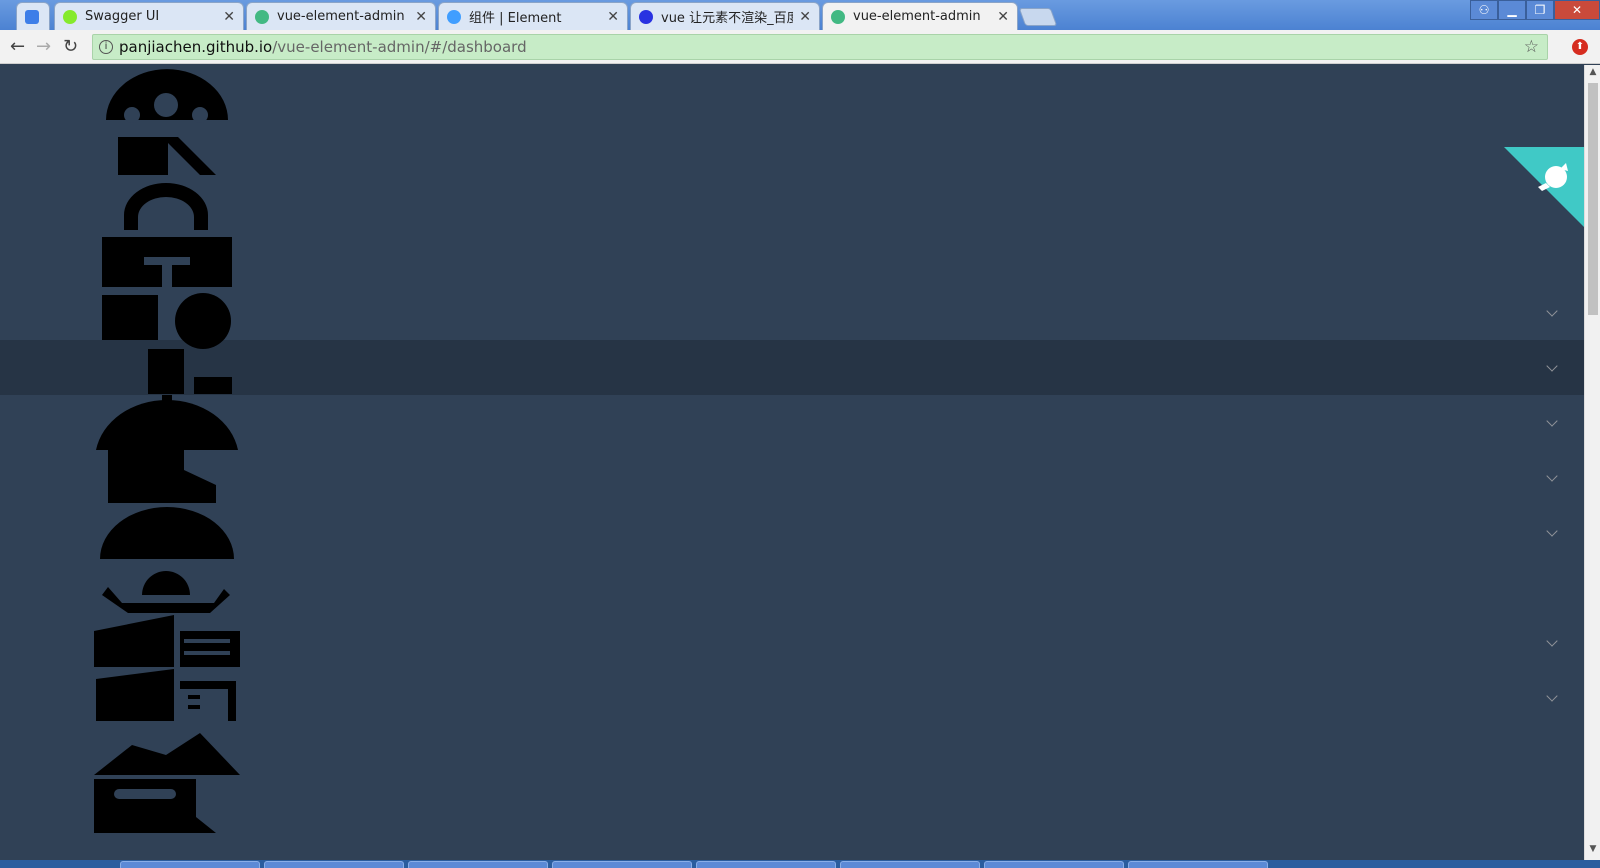 This screenshot has height=868, width=1600. I want to click on browser-tab-vue-admin: vue-element-admin ✕, so click(341, 16).